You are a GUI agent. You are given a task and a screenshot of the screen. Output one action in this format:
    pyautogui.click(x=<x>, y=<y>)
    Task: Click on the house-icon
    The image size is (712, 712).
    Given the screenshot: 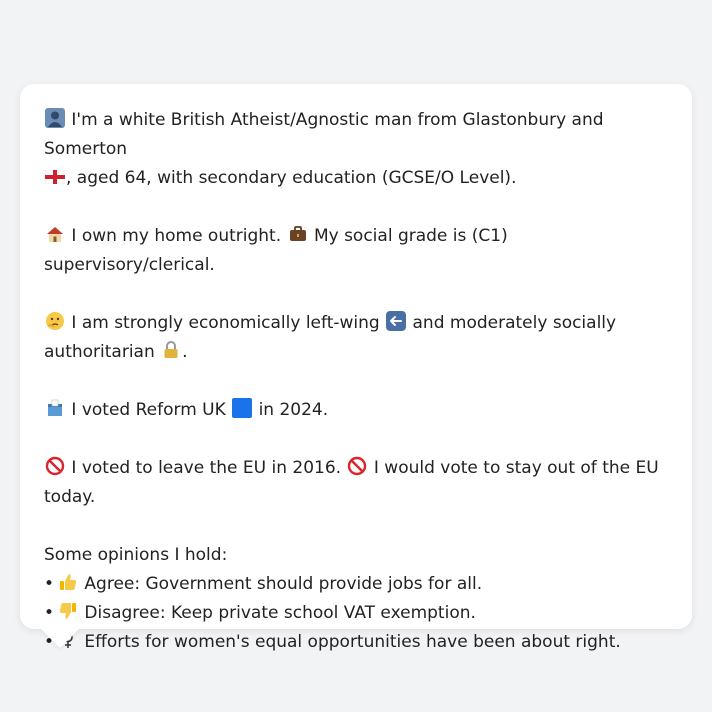 What is the action you would take?
    pyautogui.click(x=55, y=236)
    